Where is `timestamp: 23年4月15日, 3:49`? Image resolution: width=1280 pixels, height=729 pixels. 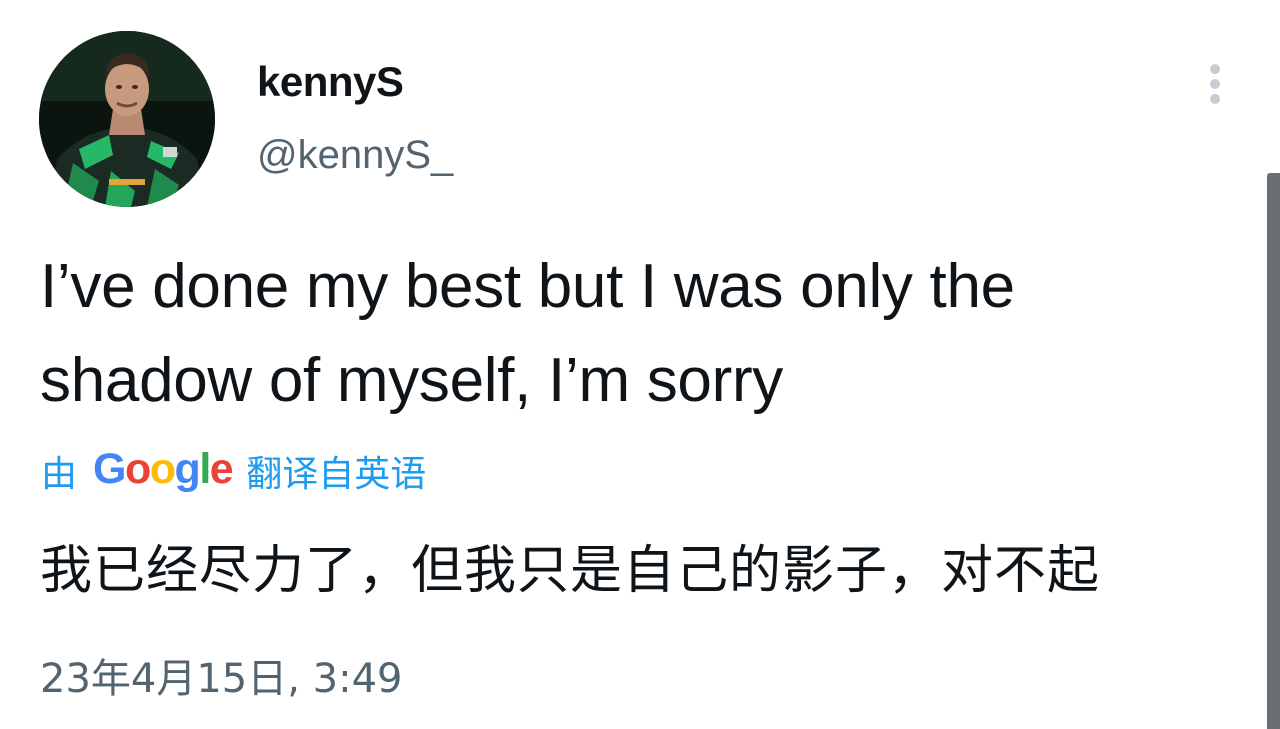 timestamp: 23年4月15日, 3:49 is located at coordinates (221, 675).